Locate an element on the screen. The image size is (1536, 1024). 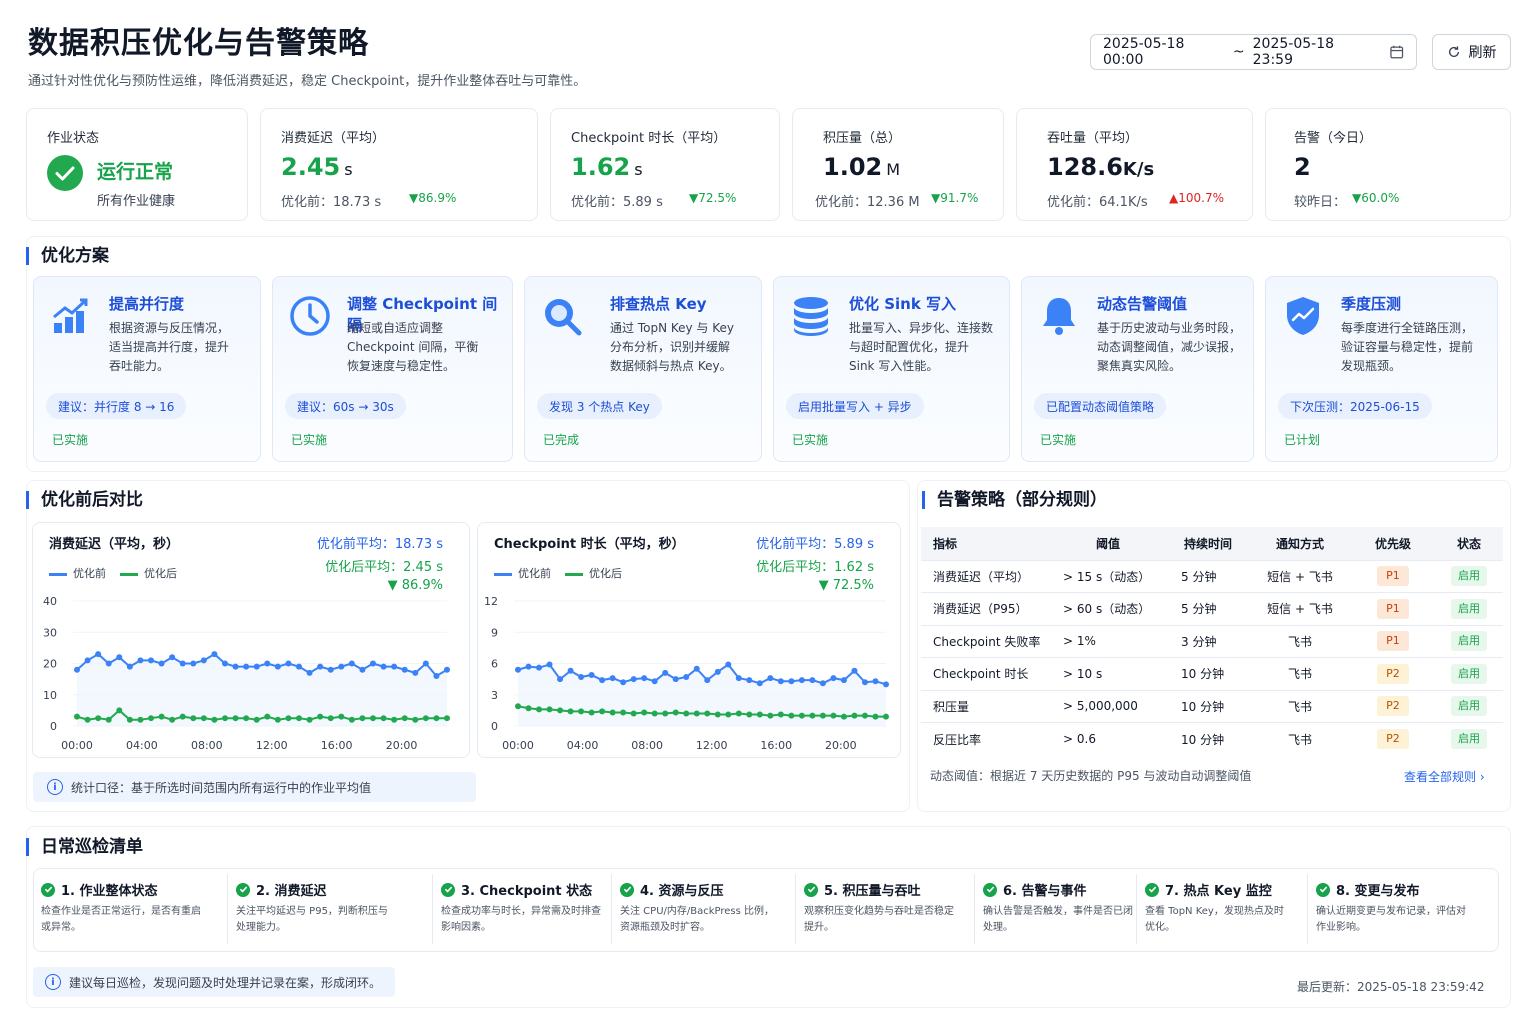
priority-badge: P1 is located at coordinates (1393, 641).